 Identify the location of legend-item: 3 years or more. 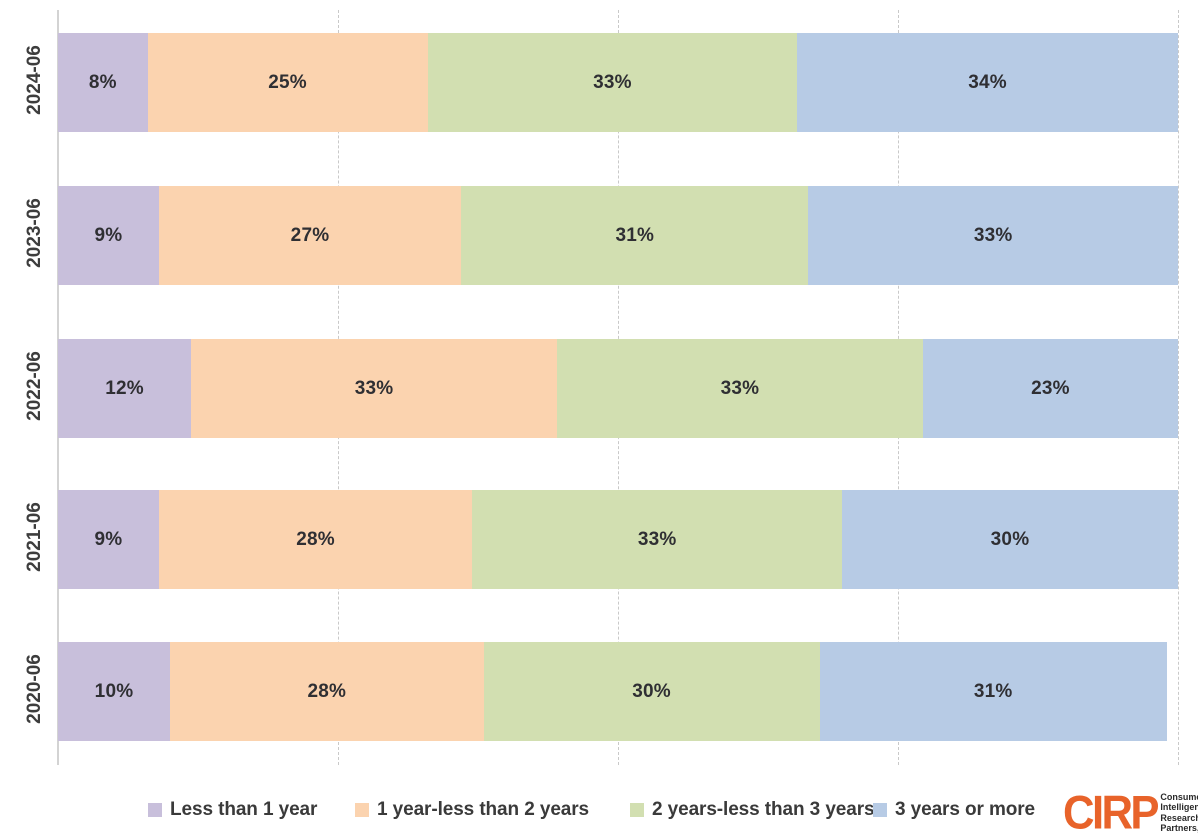
(954, 810).